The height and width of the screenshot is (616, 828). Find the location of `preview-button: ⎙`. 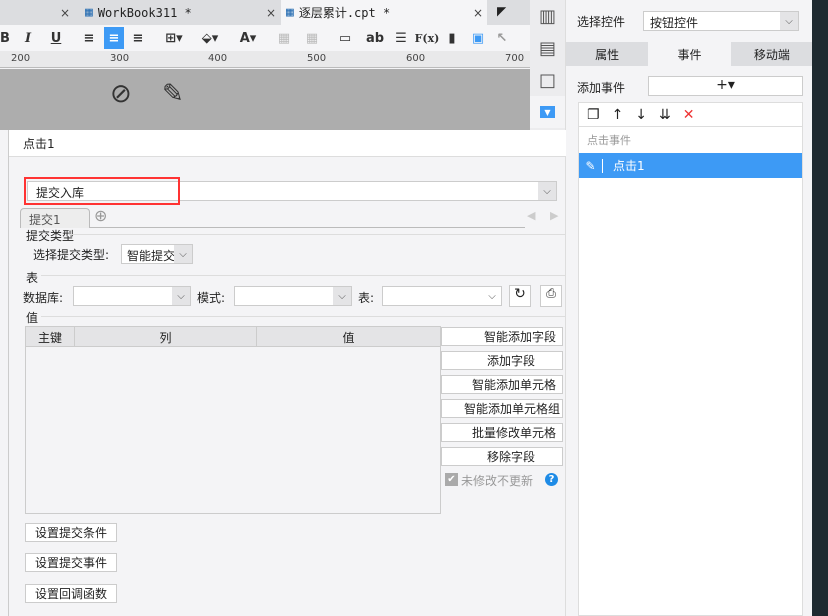

preview-button: ⎙ is located at coordinates (551, 296).